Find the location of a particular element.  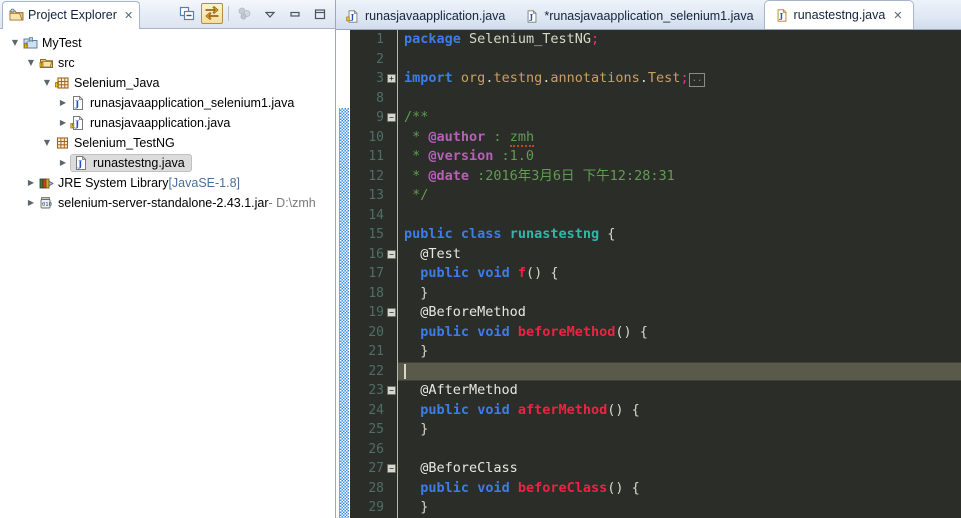

tree-item-runasjavaapplication: ▶ J ! runasjavaapplication.java is located at coordinates (167, 123).